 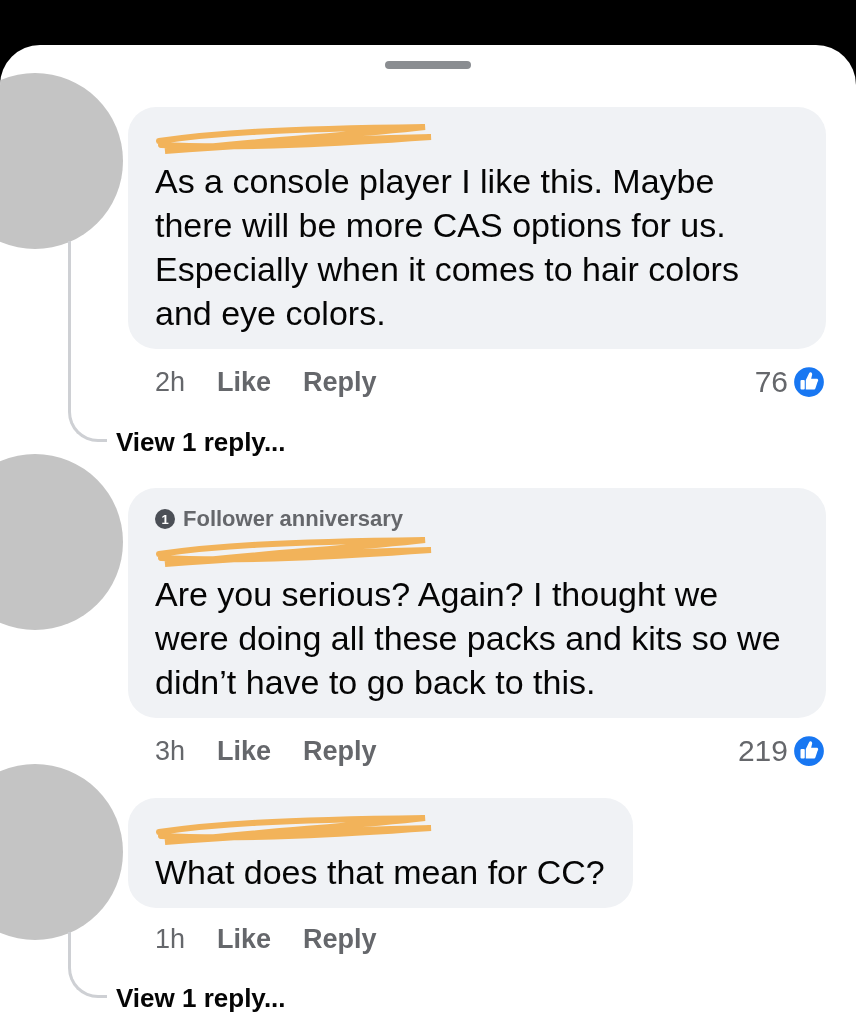 I want to click on comment-text: Are you serious? Again? I thought we were doing all these packs and kits so we didn’t have to go back to this., so click(x=468, y=638).